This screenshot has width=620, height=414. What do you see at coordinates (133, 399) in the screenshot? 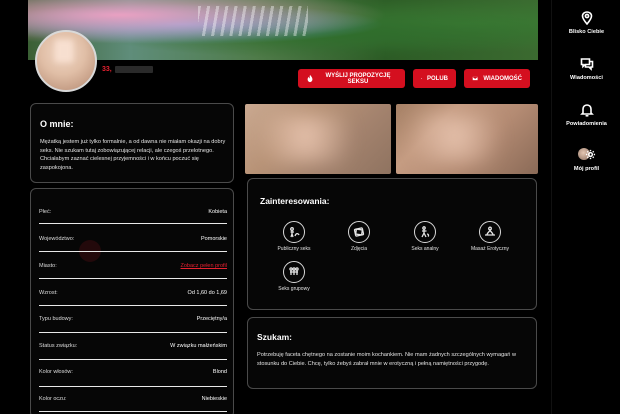
I see `detail-row-eyes: Kolor oczu: Niebieskie` at bounding box center [133, 399].